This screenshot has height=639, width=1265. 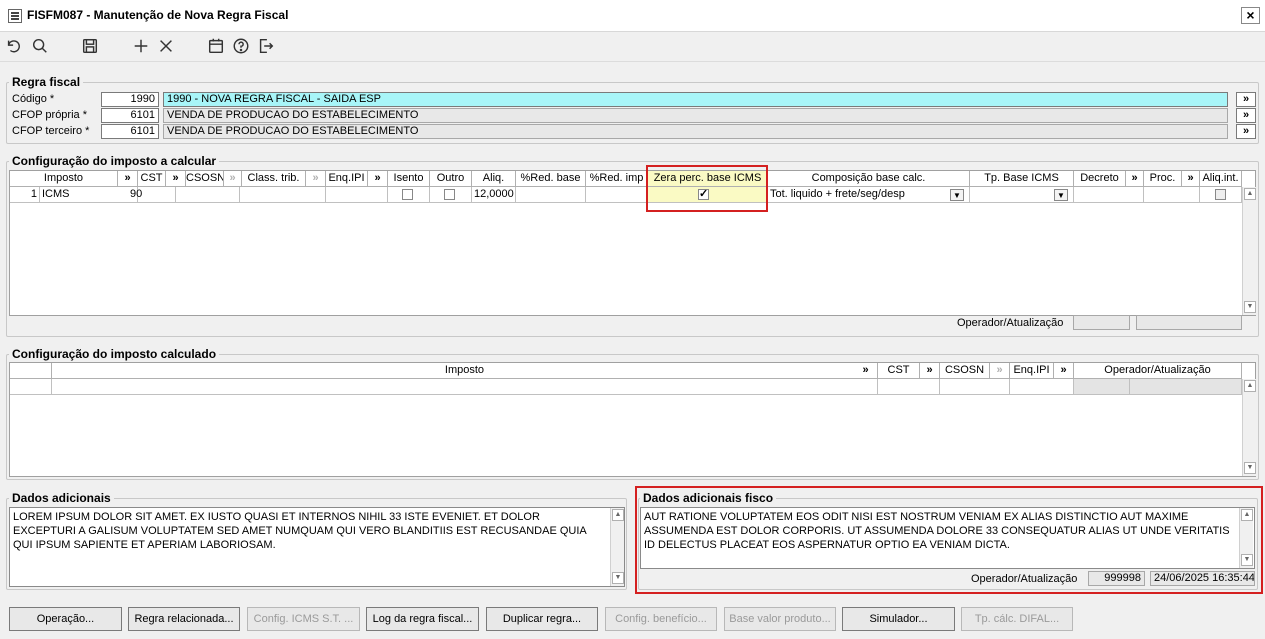 I want to click on dados-adicionais-legend: Dados adicionais, so click(x=61, y=498).